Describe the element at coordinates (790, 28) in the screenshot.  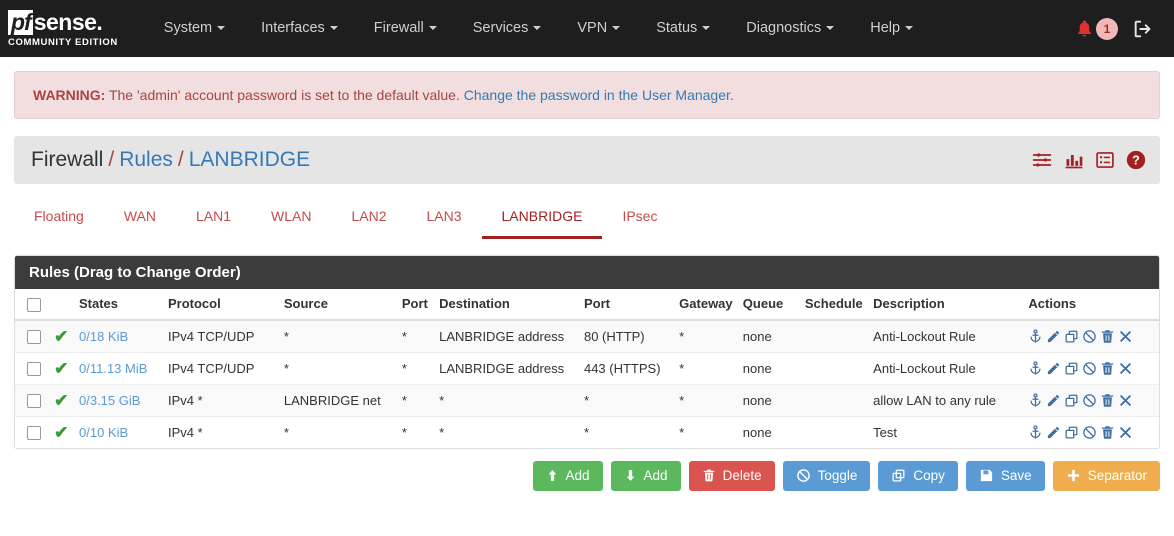
I see `nav-item-diagnostics: Diagnostics` at that location.